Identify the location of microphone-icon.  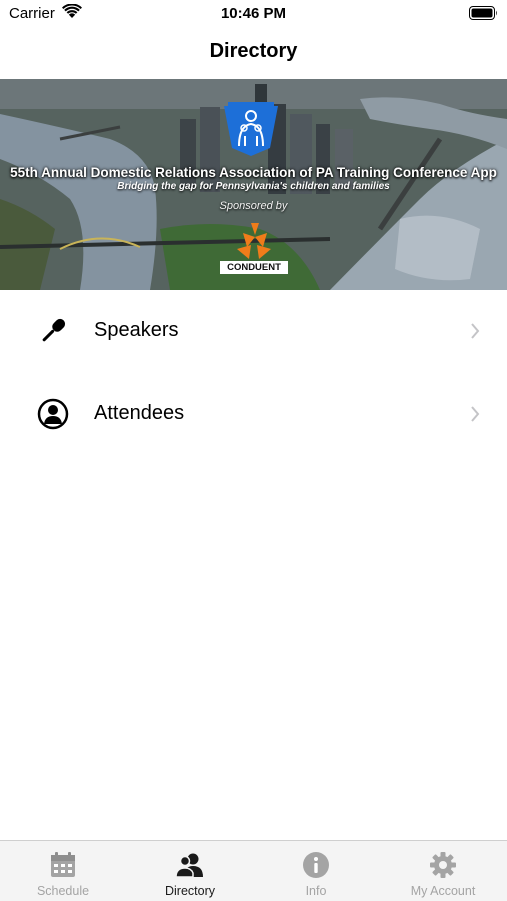
(54, 330).